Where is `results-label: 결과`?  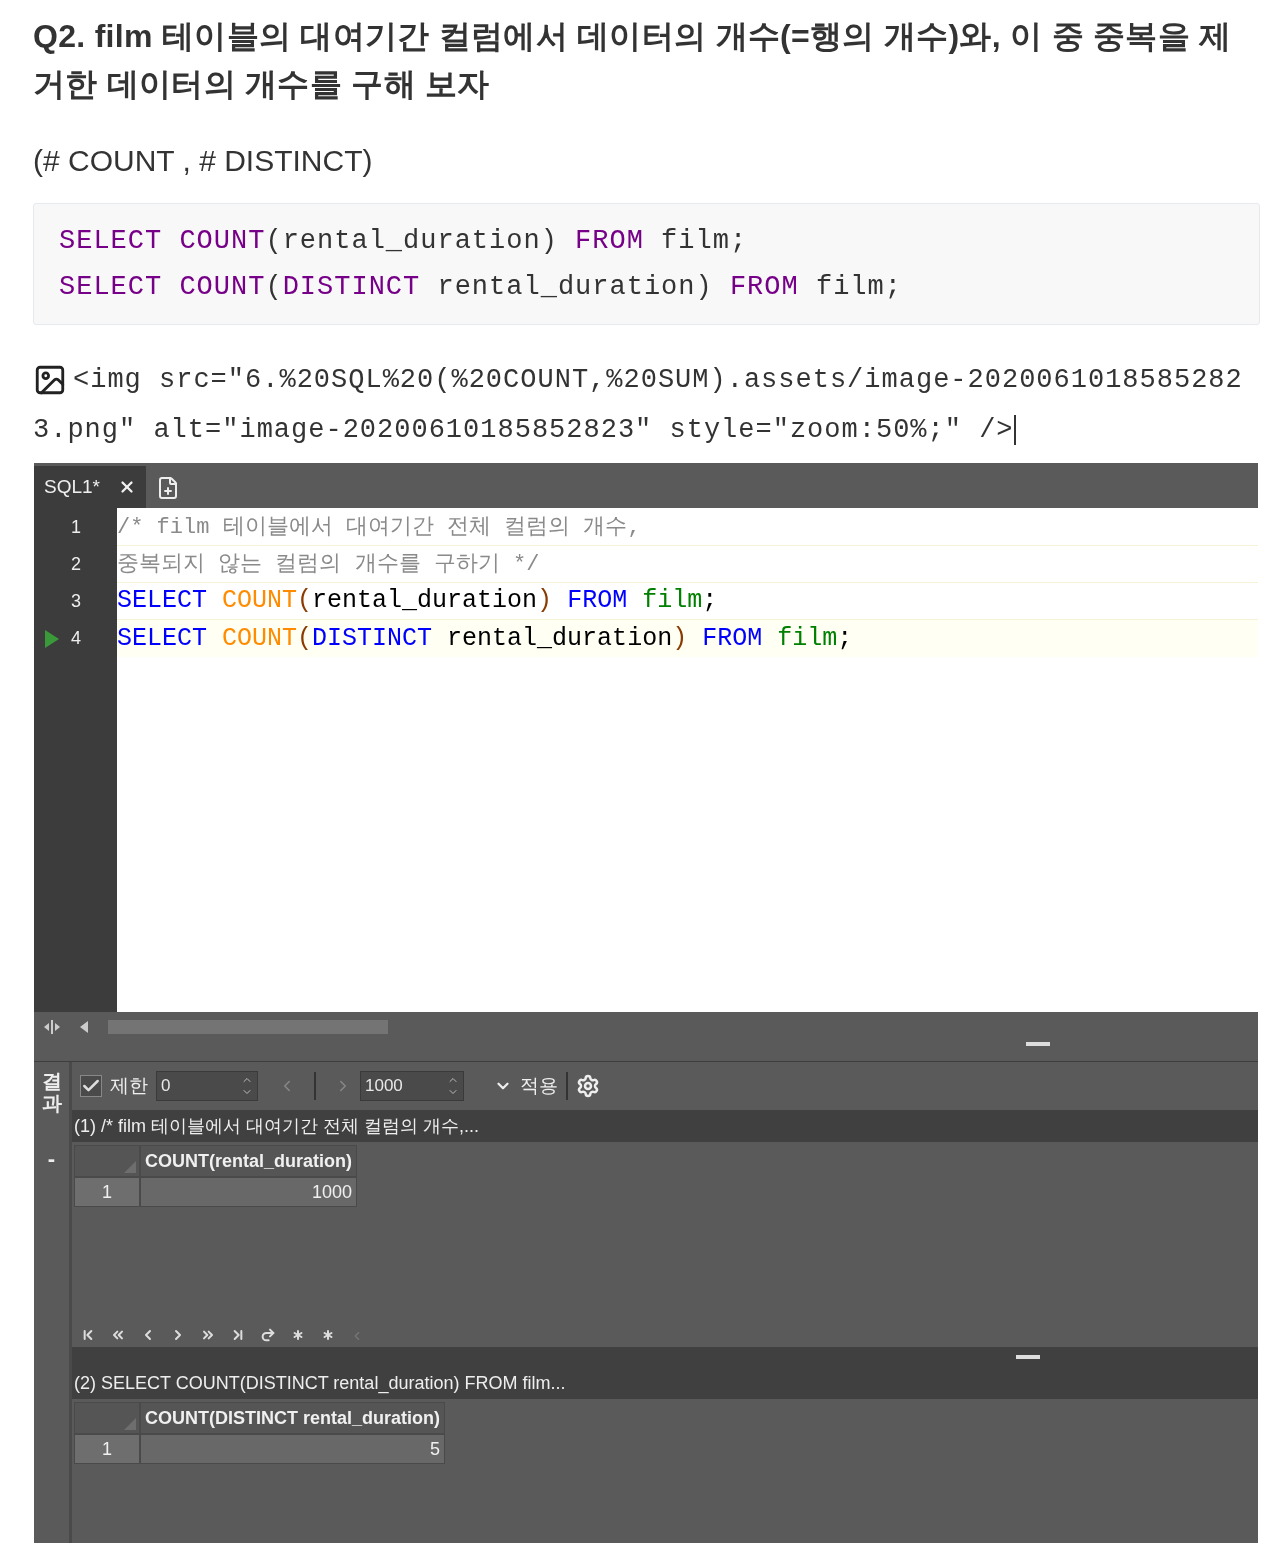 results-label: 결과 is located at coordinates (51, 1092).